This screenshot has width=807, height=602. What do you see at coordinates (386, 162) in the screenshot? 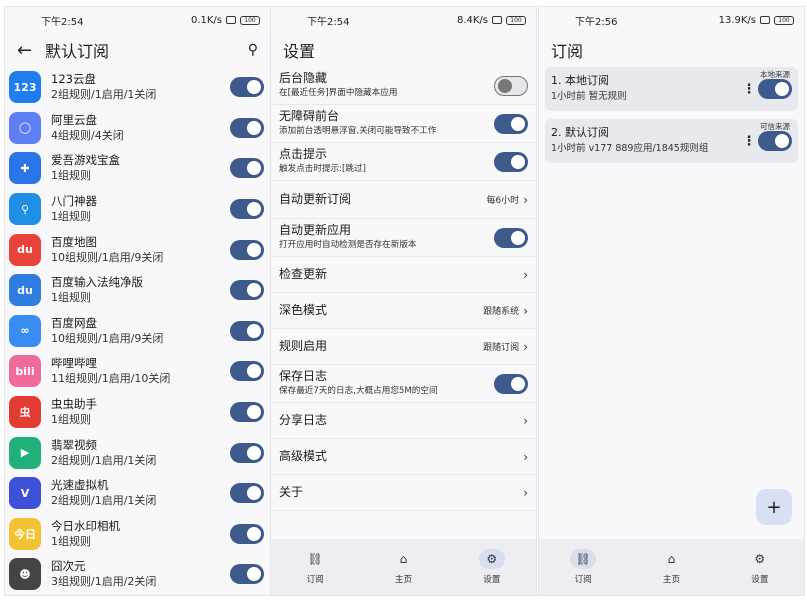
I see `settings-text: 点击提示 触发点击时提示:[跳过]` at bounding box center [386, 162].